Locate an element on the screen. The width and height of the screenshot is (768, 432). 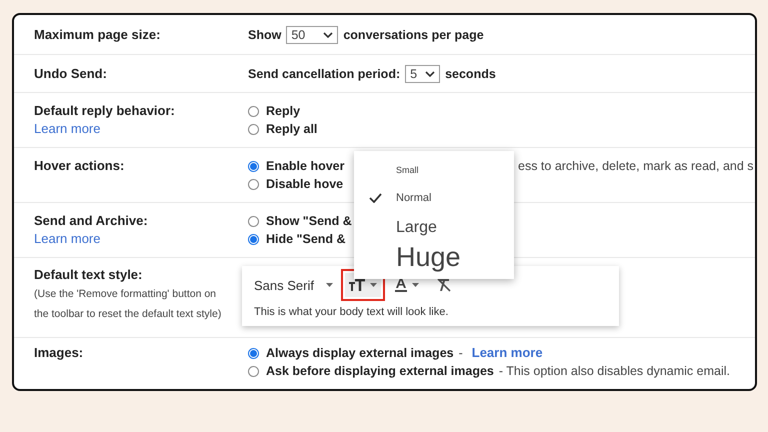
text-size-icon is located at coordinates (356, 285).